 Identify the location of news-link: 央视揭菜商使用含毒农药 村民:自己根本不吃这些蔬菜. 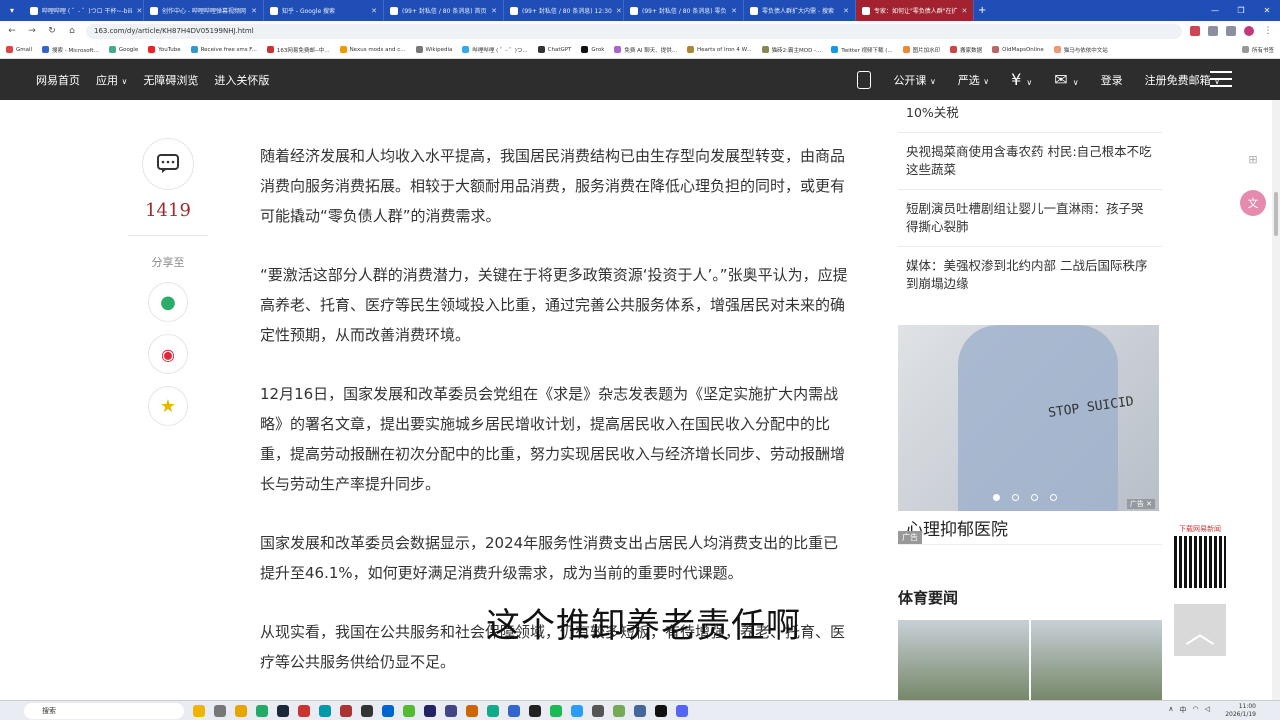
(1030, 161).